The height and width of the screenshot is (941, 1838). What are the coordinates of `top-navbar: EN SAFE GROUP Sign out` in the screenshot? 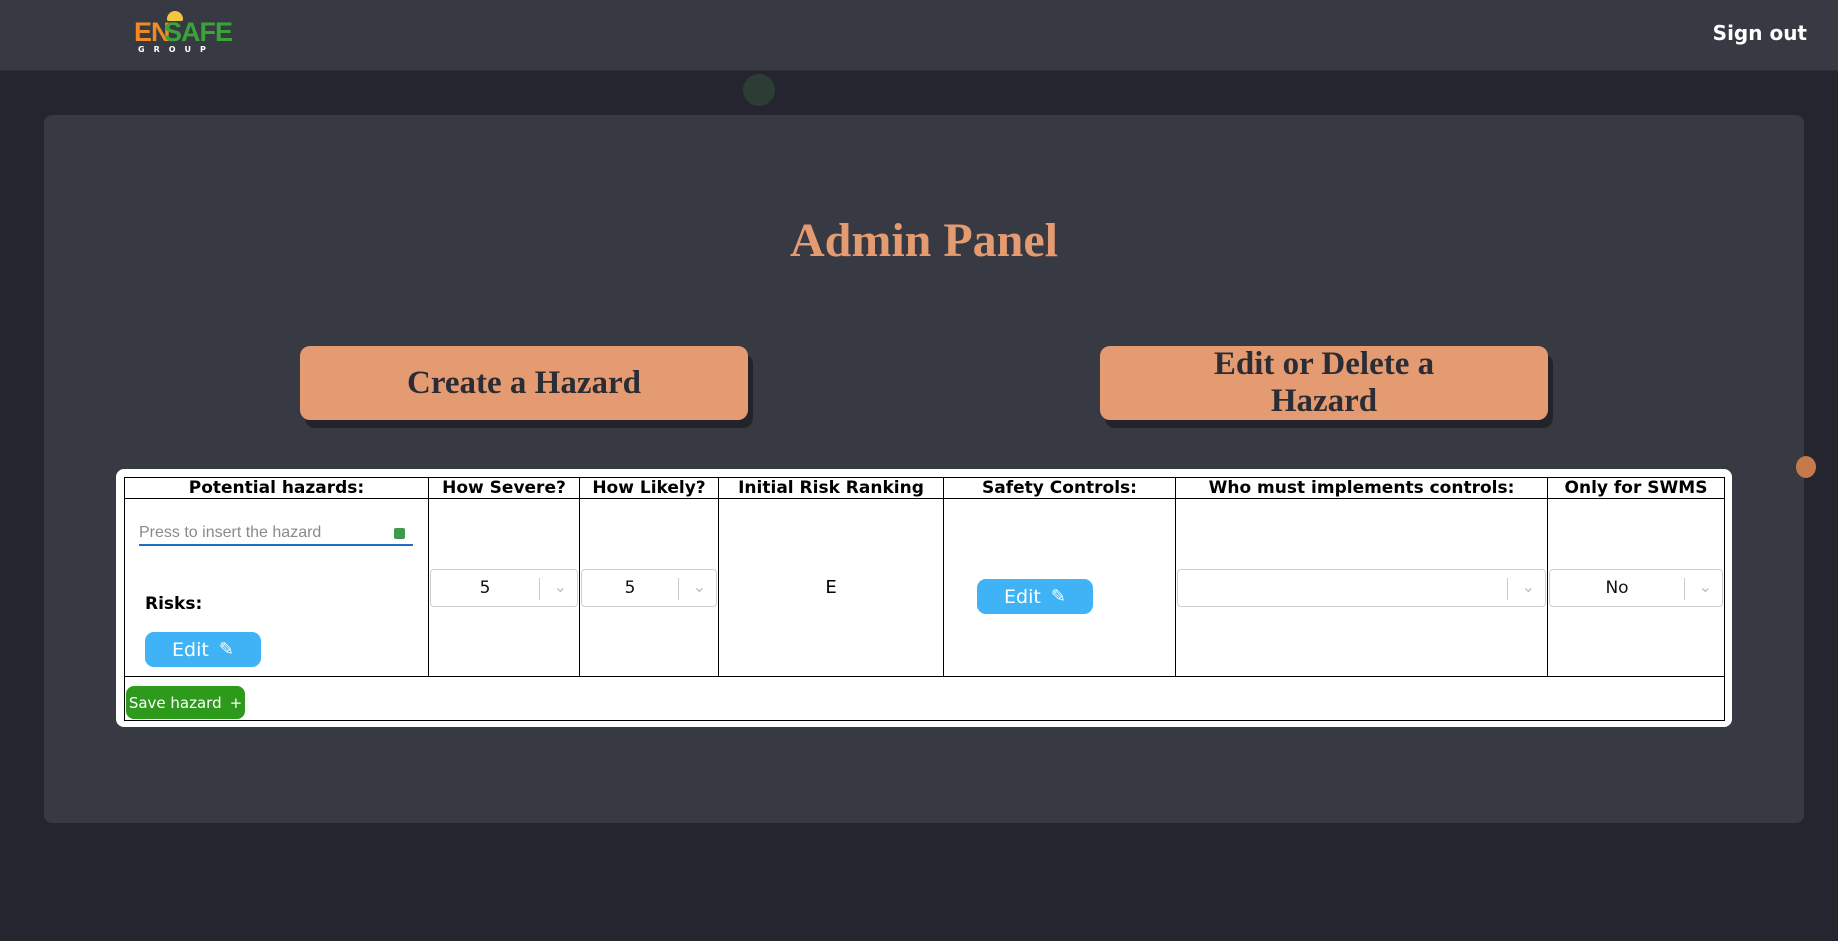 It's located at (919, 35).